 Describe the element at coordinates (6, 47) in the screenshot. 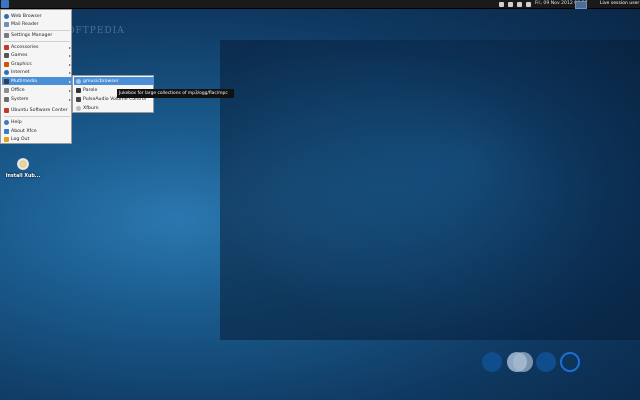

I see `accessories-icon` at that location.